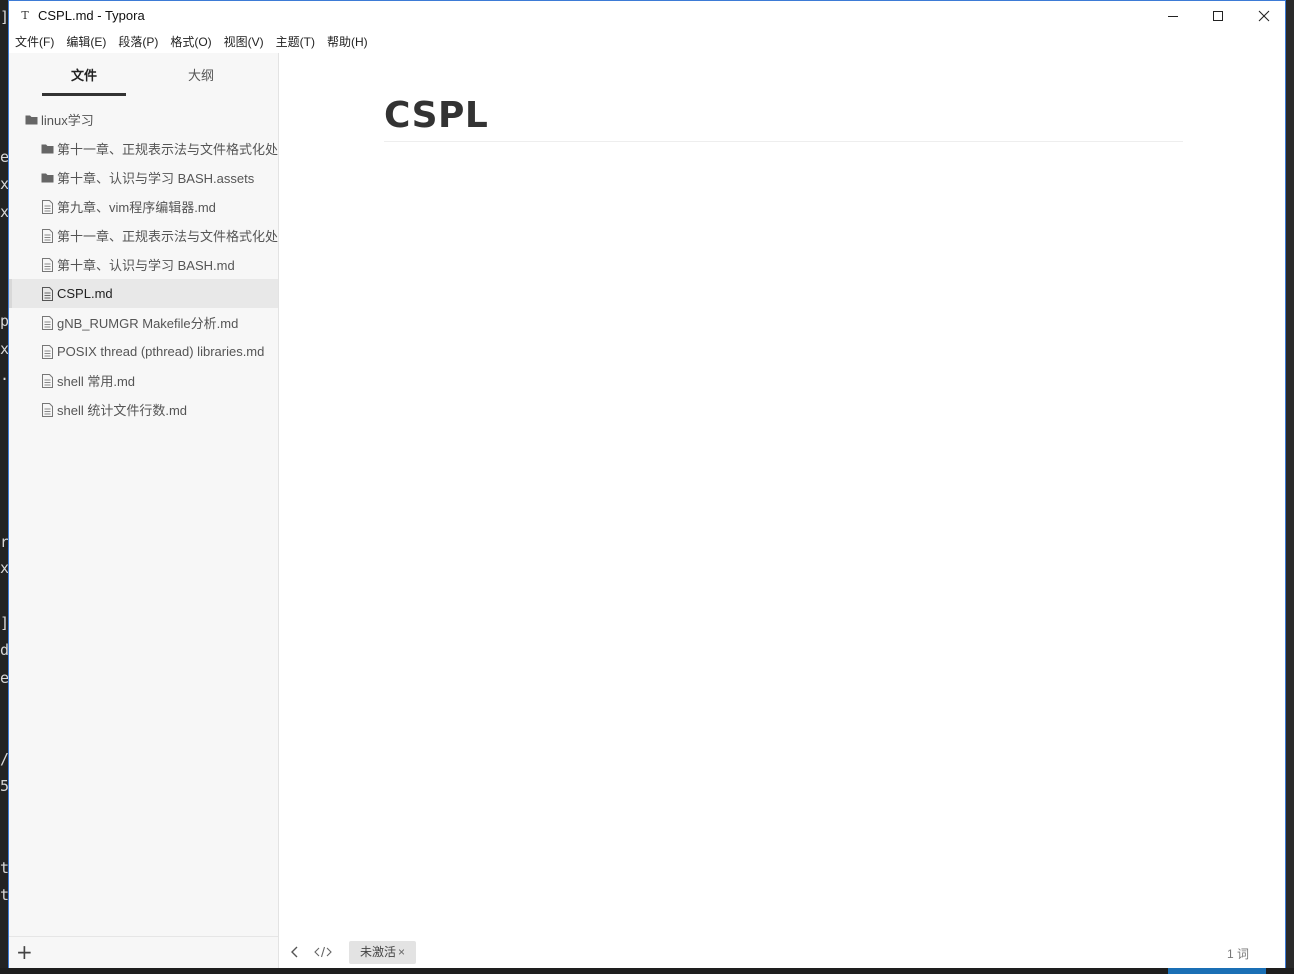 This screenshot has height=974, width=1294. What do you see at coordinates (201, 74) in the screenshot?
I see `tab-outline: 大纲` at bounding box center [201, 74].